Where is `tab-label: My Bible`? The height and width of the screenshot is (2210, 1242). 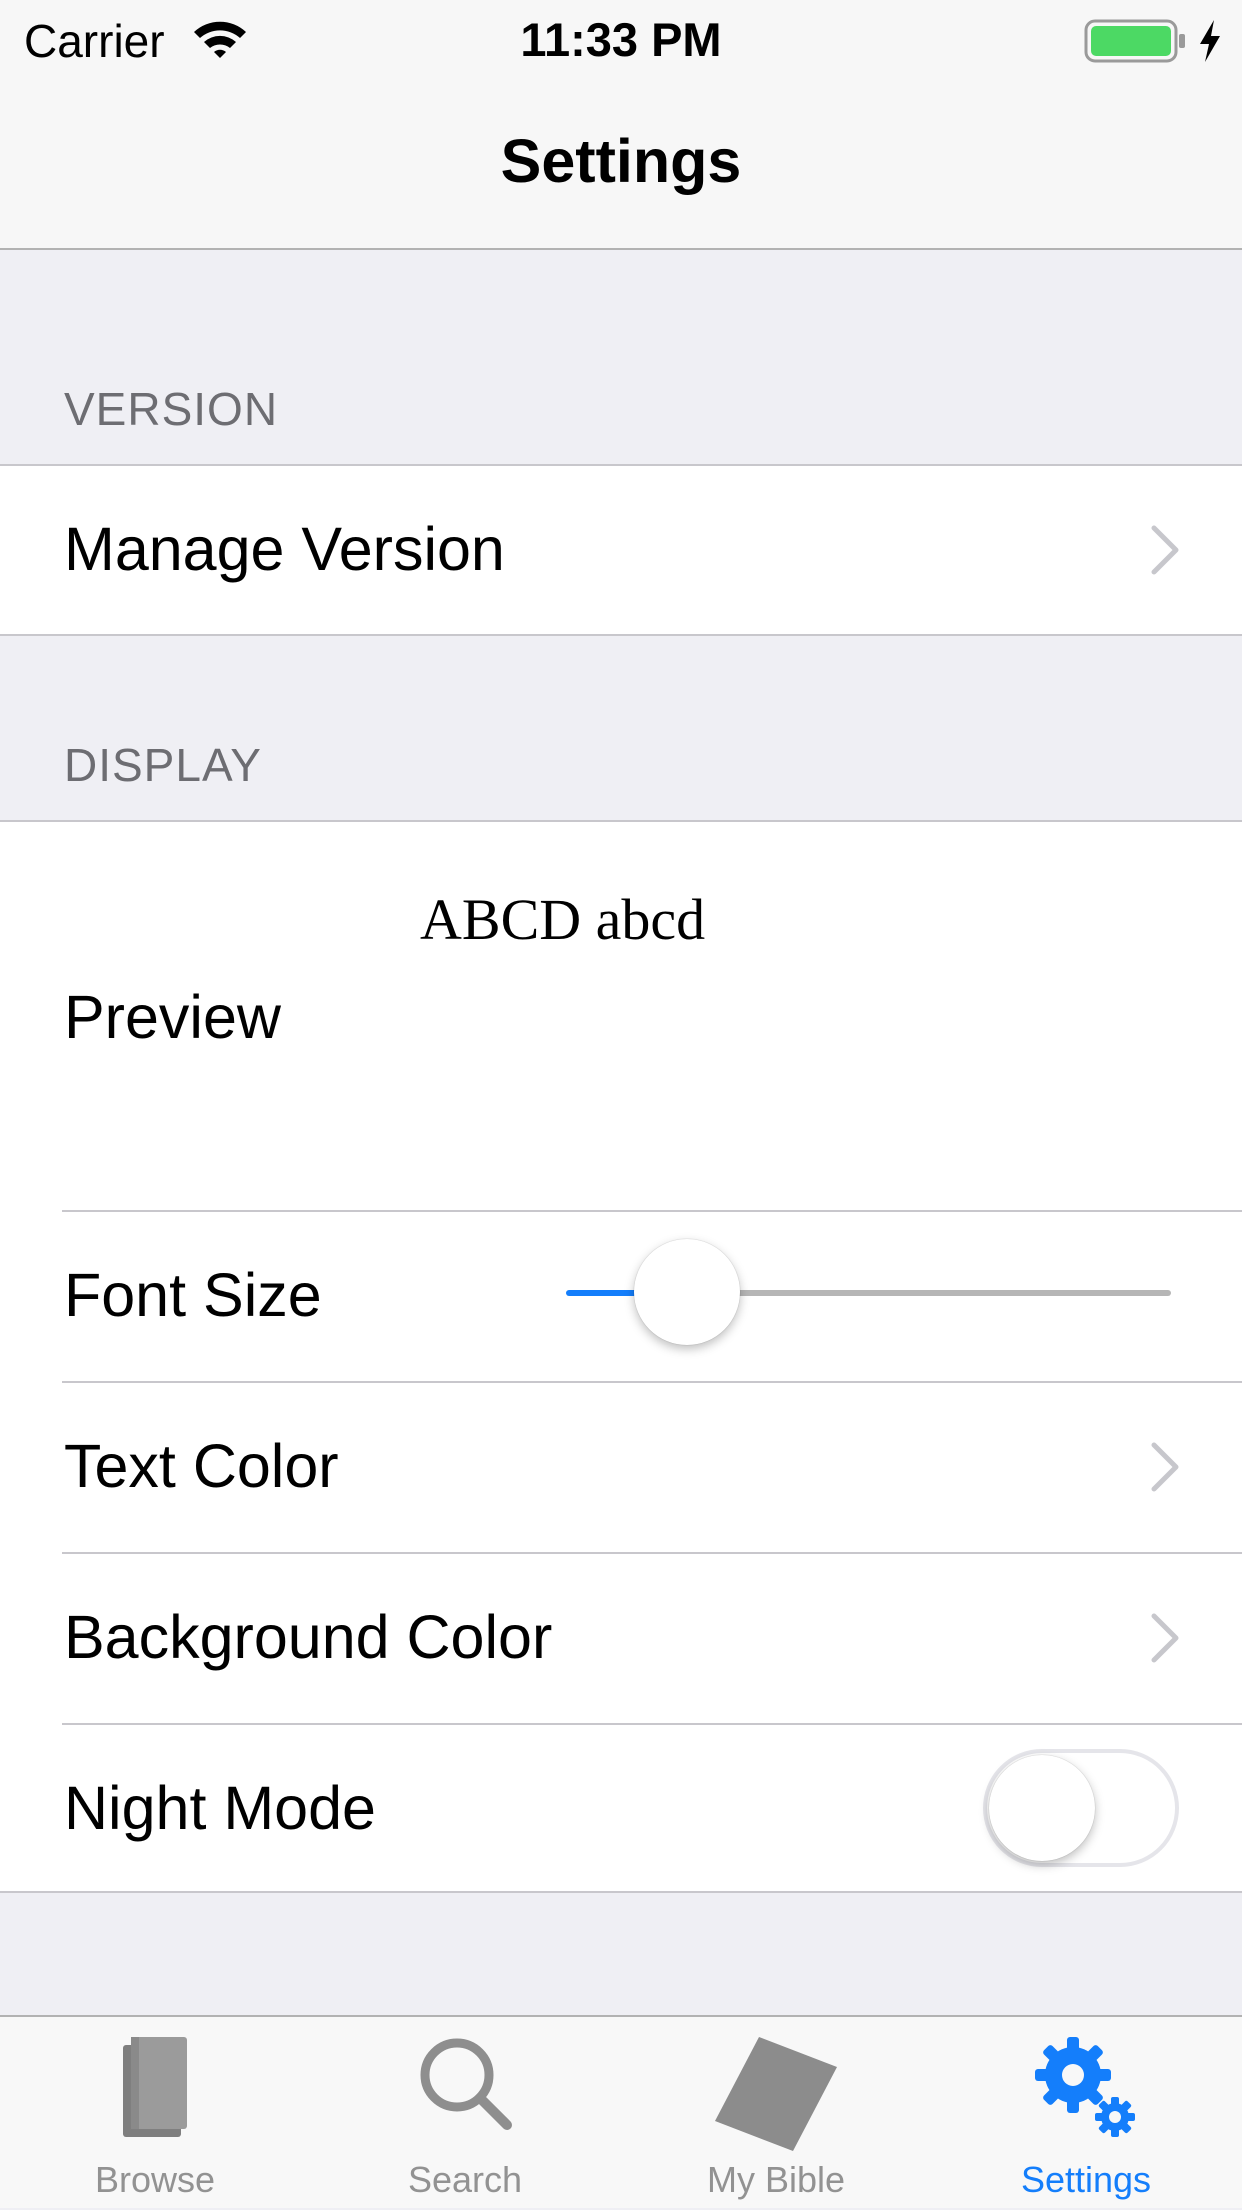
tab-label: My Bible is located at coordinates (776, 2179).